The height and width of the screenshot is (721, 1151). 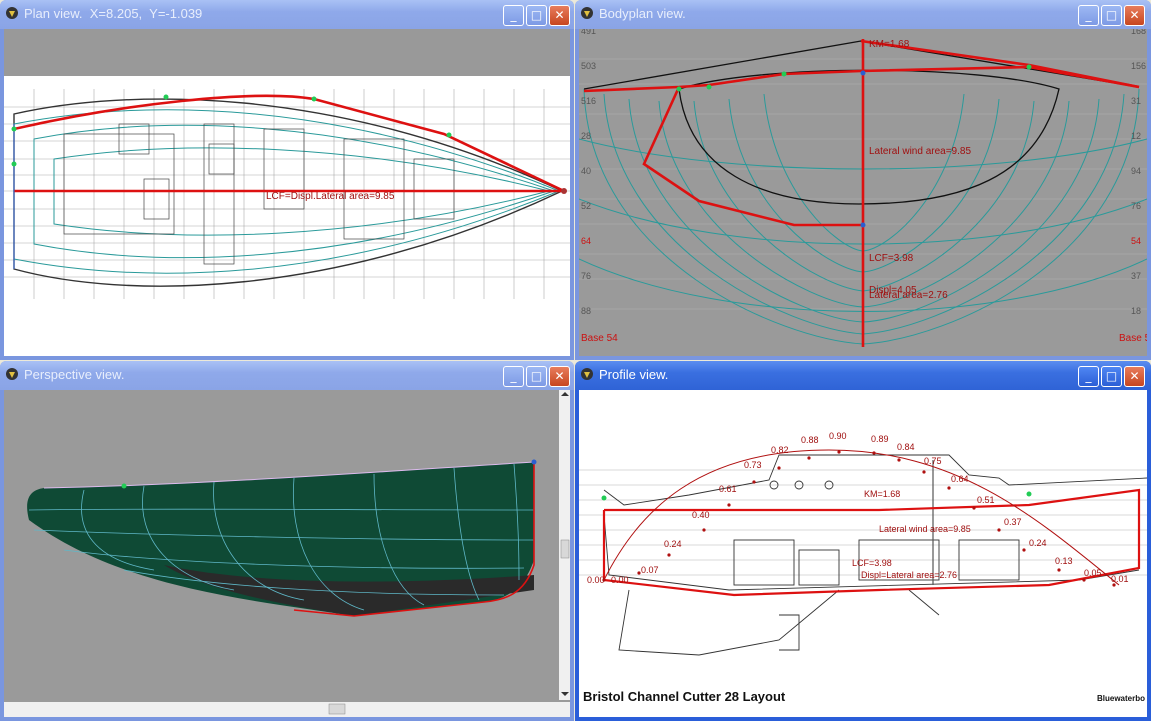 What do you see at coordinates (1064, 561) in the screenshot?
I see `curve-label: 0.13` at bounding box center [1064, 561].